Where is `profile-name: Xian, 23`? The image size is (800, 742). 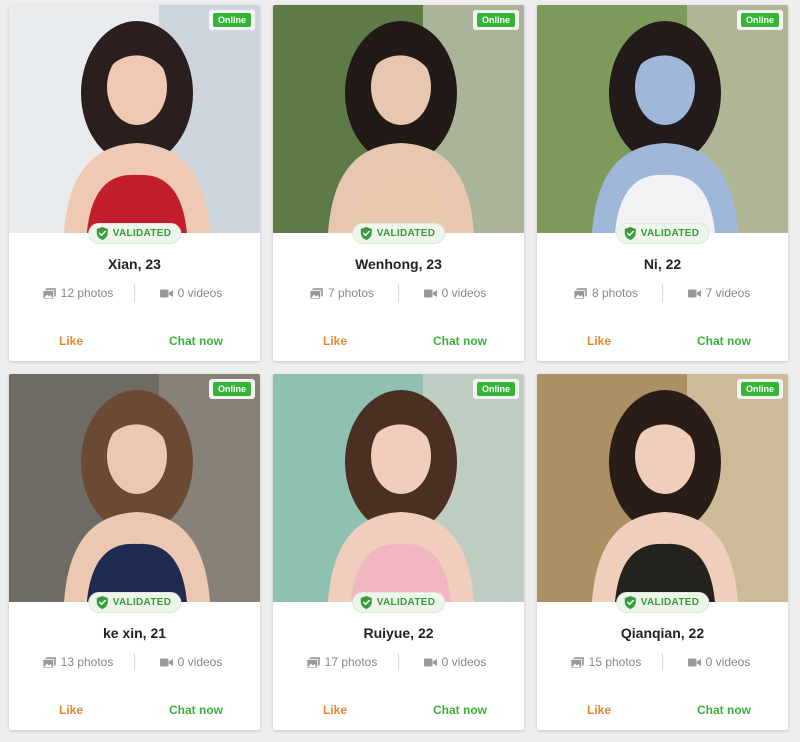 profile-name: Xian, 23 is located at coordinates (134, 264).